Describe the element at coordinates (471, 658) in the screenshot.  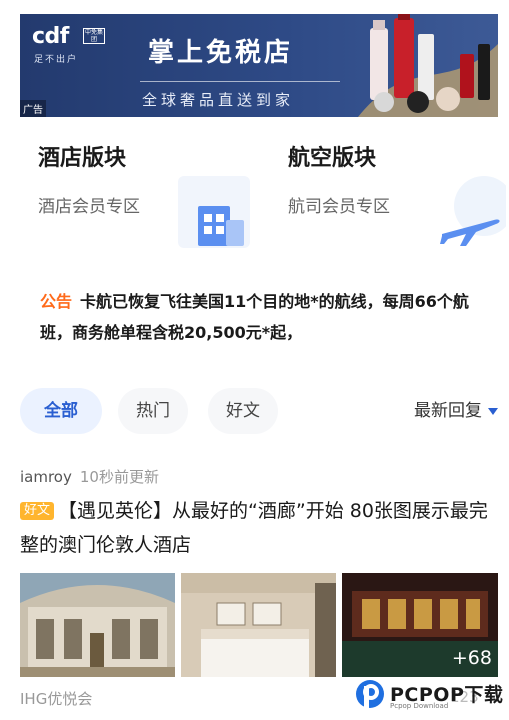
I see `photo-count: +68` at that location.